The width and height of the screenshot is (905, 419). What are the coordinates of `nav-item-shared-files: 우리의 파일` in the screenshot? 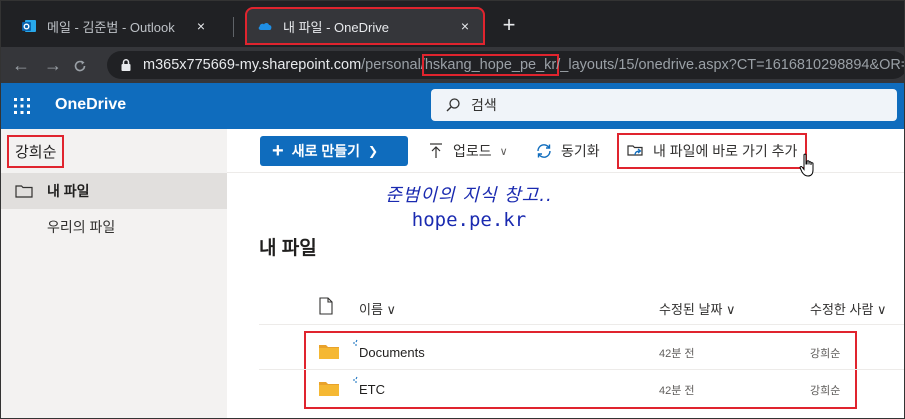 It's located at (114, 227).